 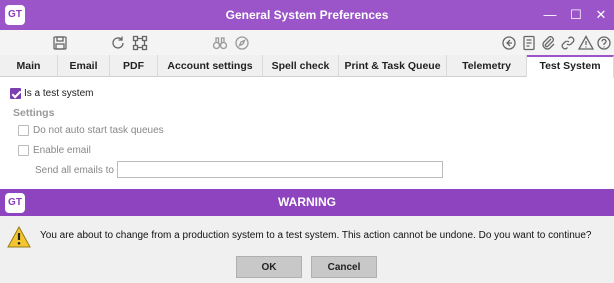 What do you see at coordinates (307, 42) in the screenshot?
I see `toolbar` at bounding box center [307, 42].